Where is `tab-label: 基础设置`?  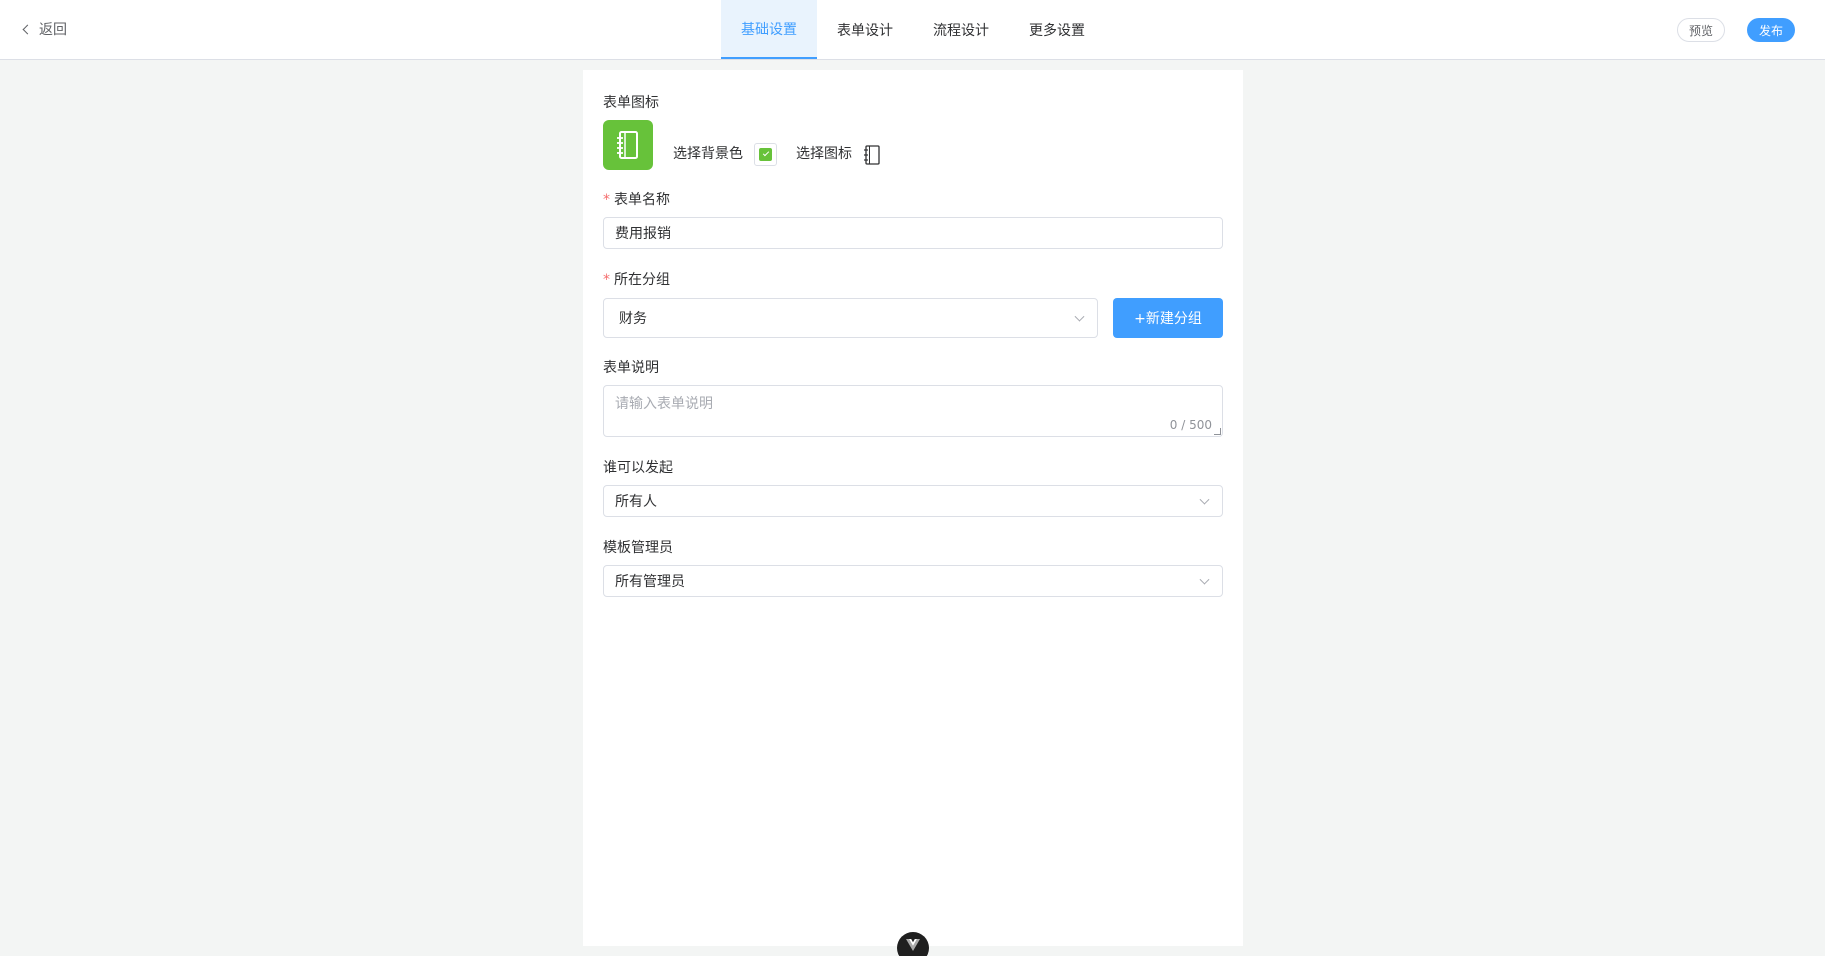
tab-label: 基础设置 is located at coordinates (769, 29).